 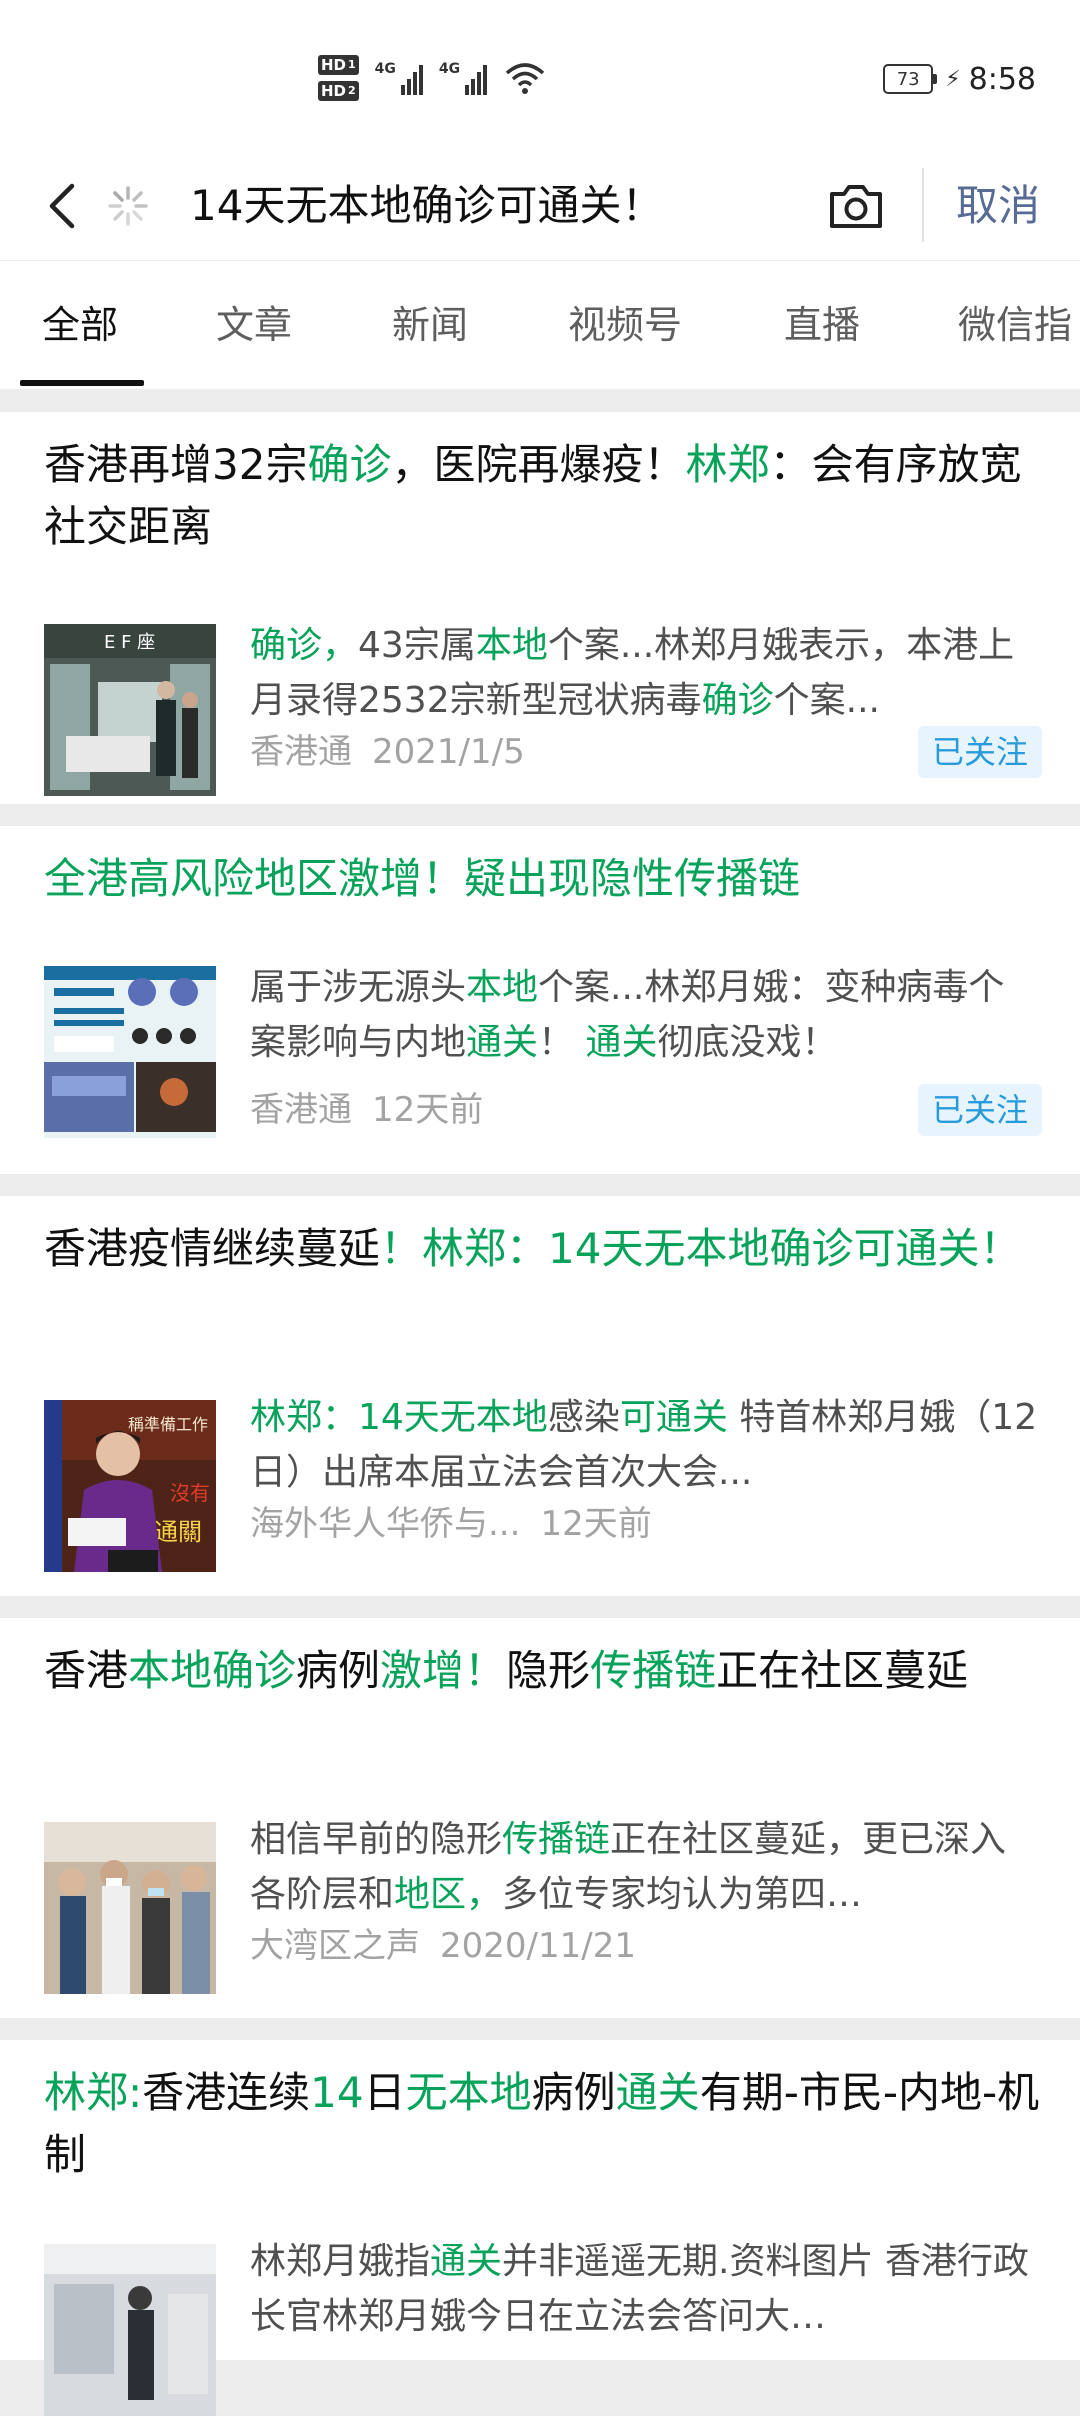 What do you see at coordinates (562, 1042) in the screenshot?
I see `text-segment: ！` at bounding box center [562, 1042].